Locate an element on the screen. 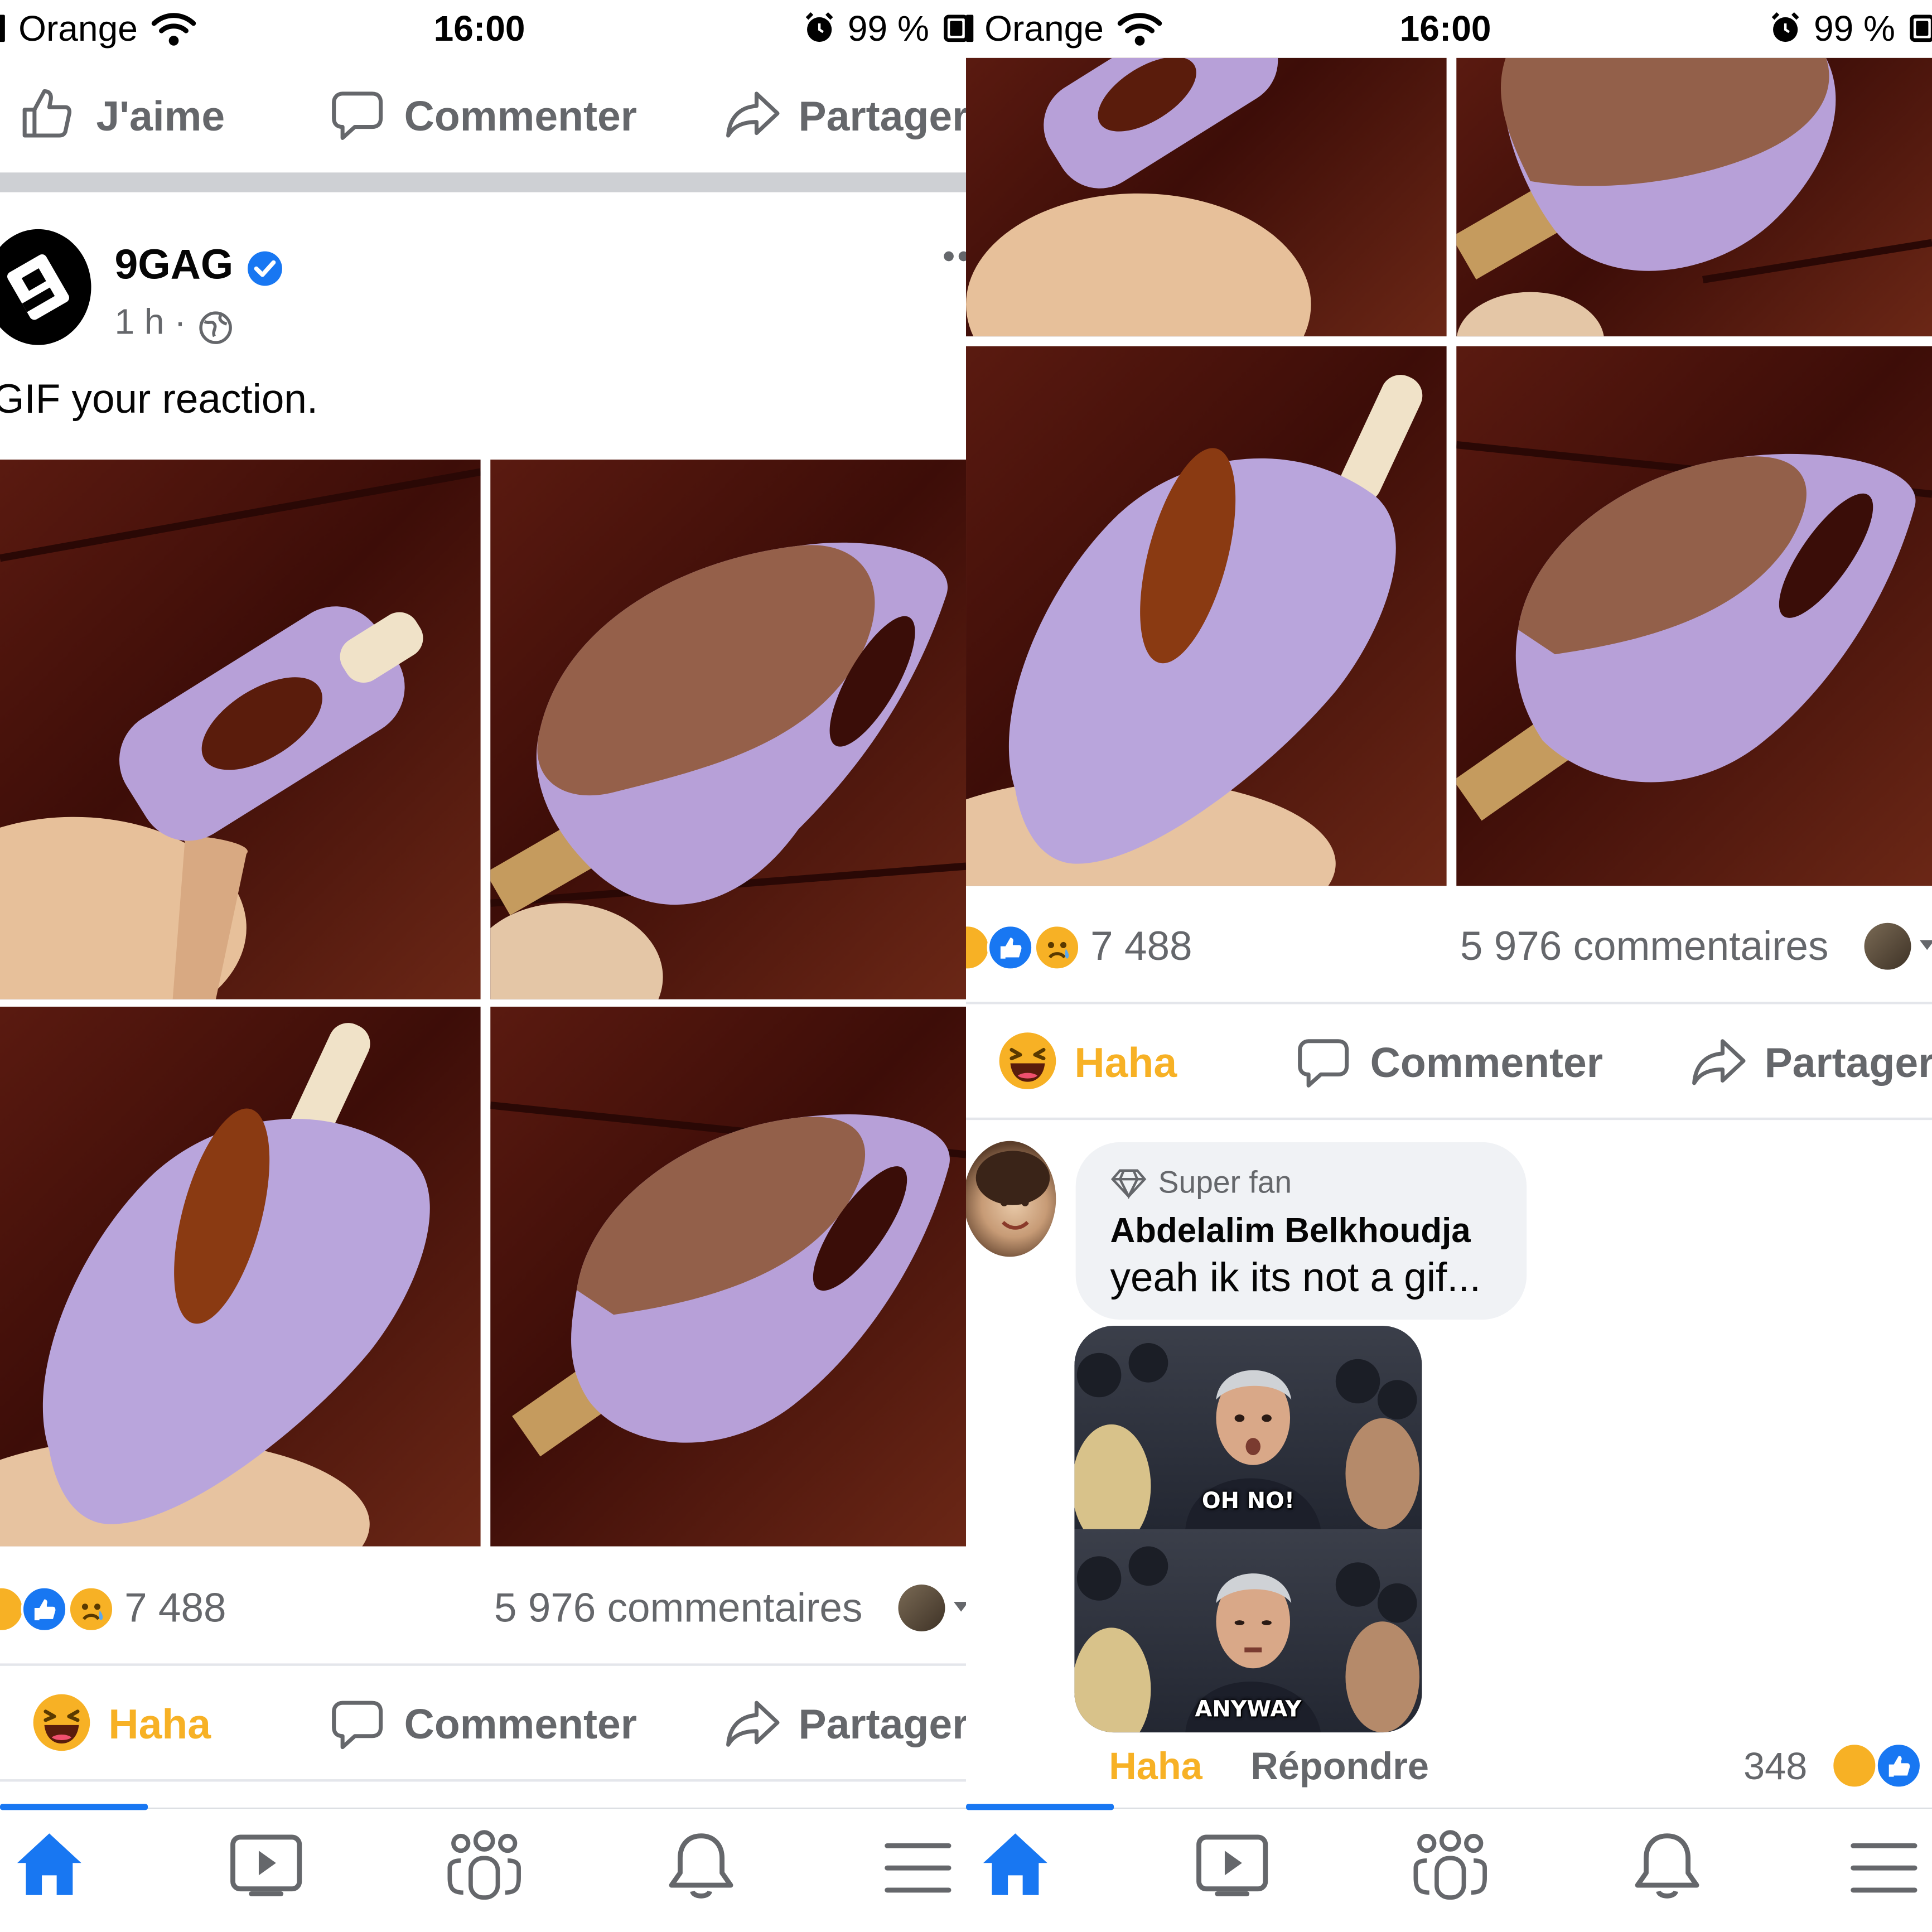  gif-caption-top: OH NO! is located at coordinates (1248, 1501).